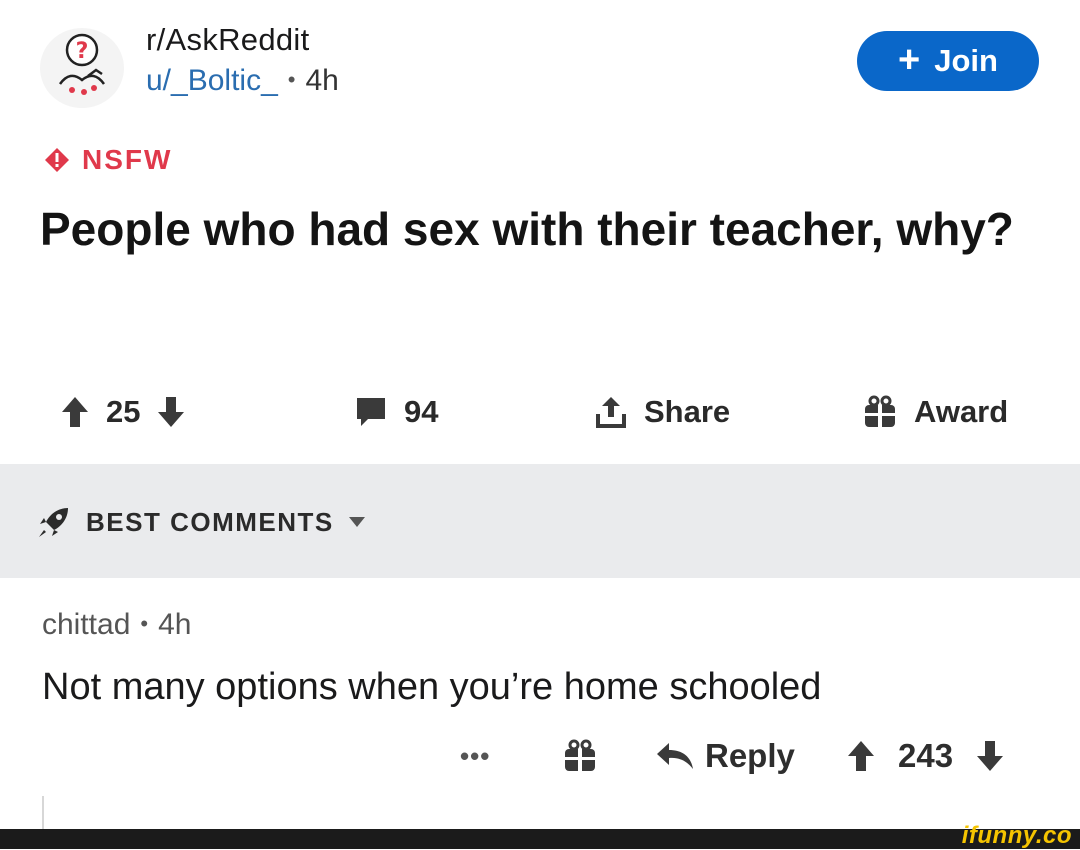 Image resolution: width=1080 pixels, height=850 pixels. I want to click on post-author: u/_Boltic_, so click(212, 80).